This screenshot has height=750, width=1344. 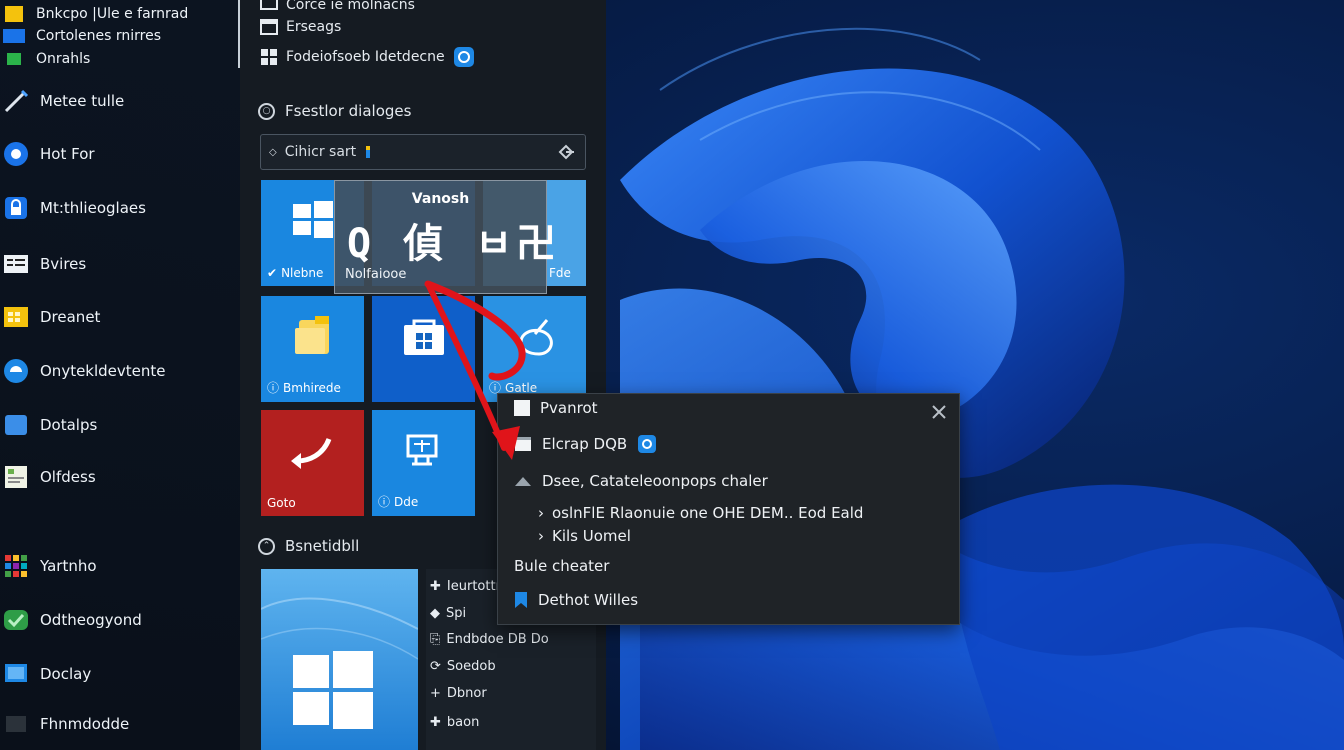 I want to click on side-item-label: Ieurtottr, so click(x=473, y=586).